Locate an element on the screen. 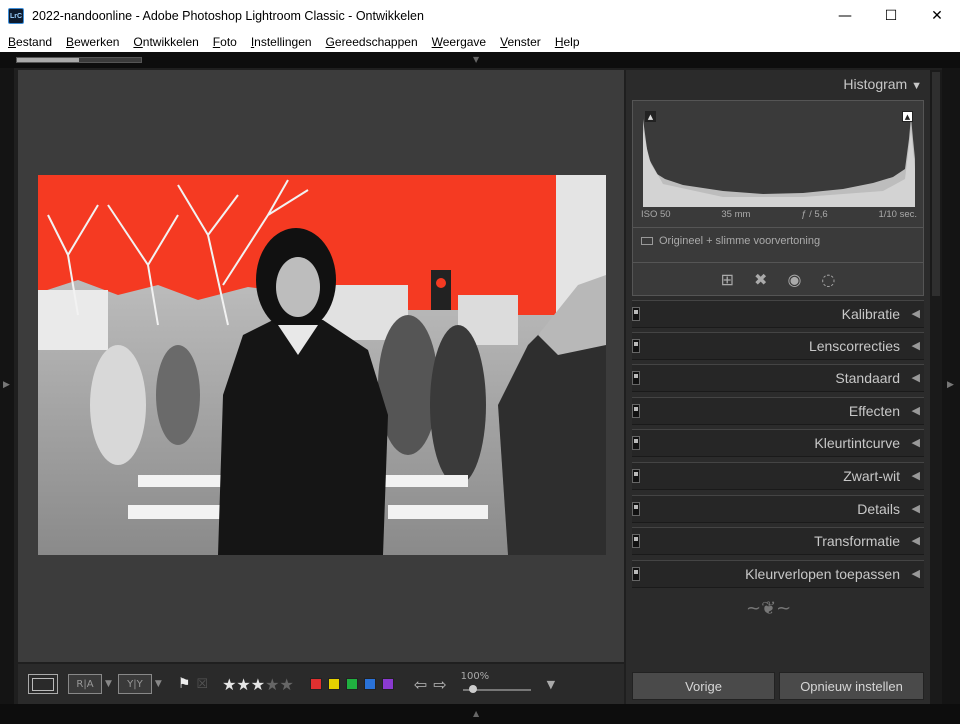 This screenshot has height=724, width=960. panel-section-transformatie: Transformatie ◀ is located at coordinates (778, 541).